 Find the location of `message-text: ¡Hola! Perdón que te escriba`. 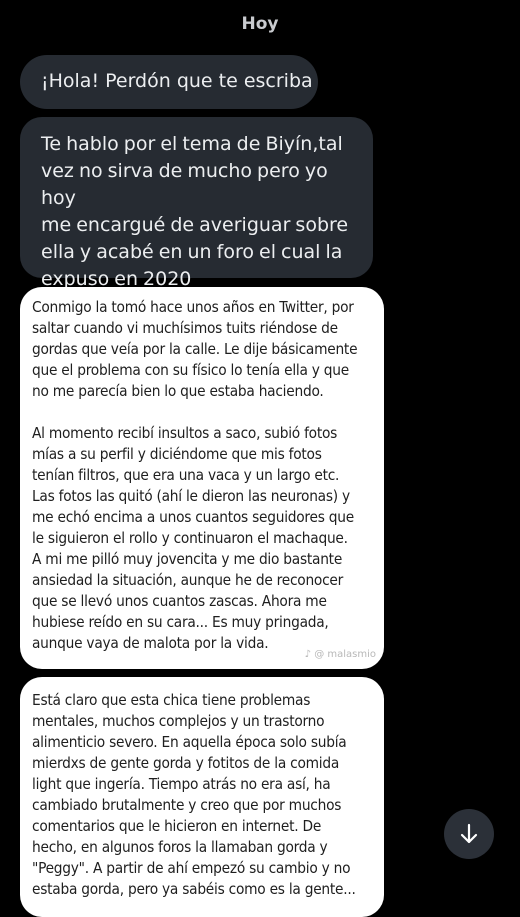

message-text: ¡Hola! Perdón que te escriba is located at coordinates (177, 81).